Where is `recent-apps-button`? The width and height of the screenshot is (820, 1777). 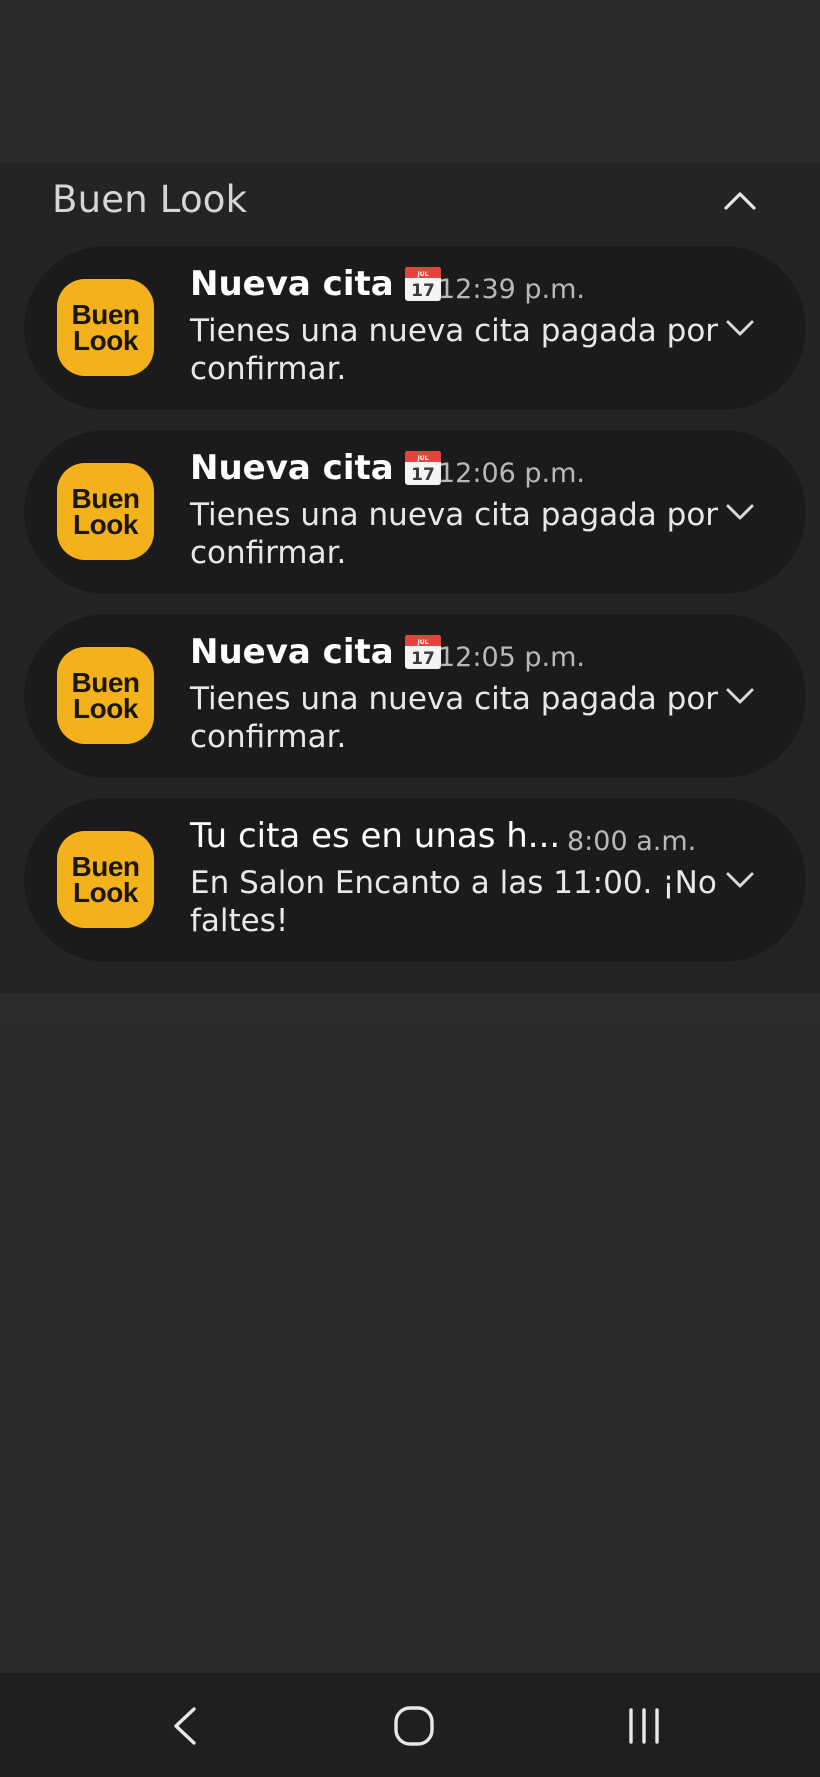
recent-apps-button is located at coordinates (644, 1726).